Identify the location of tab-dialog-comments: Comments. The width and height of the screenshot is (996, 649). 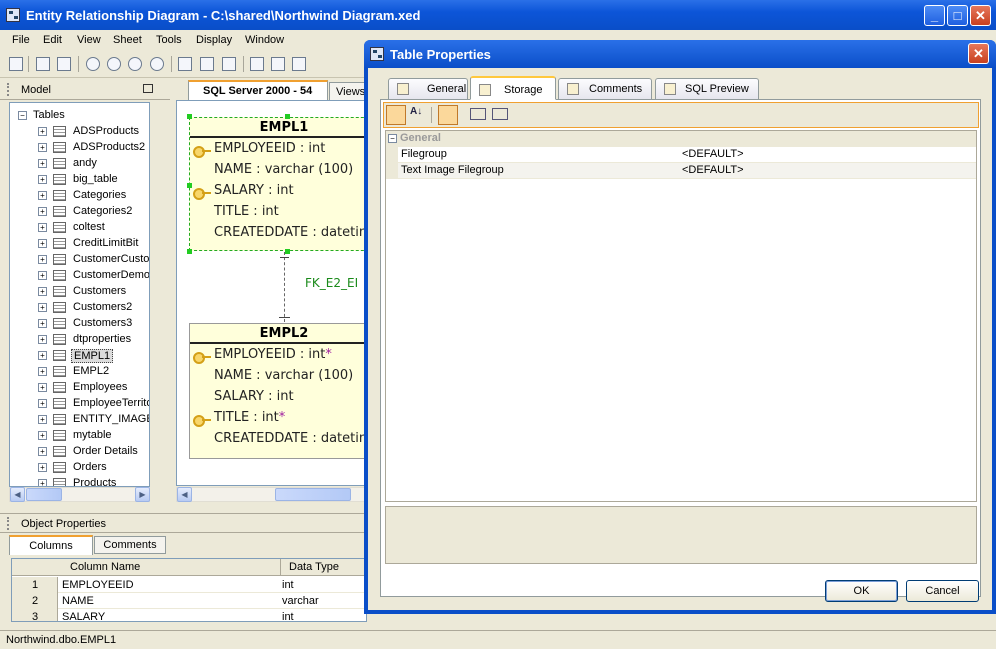
(605, 88).